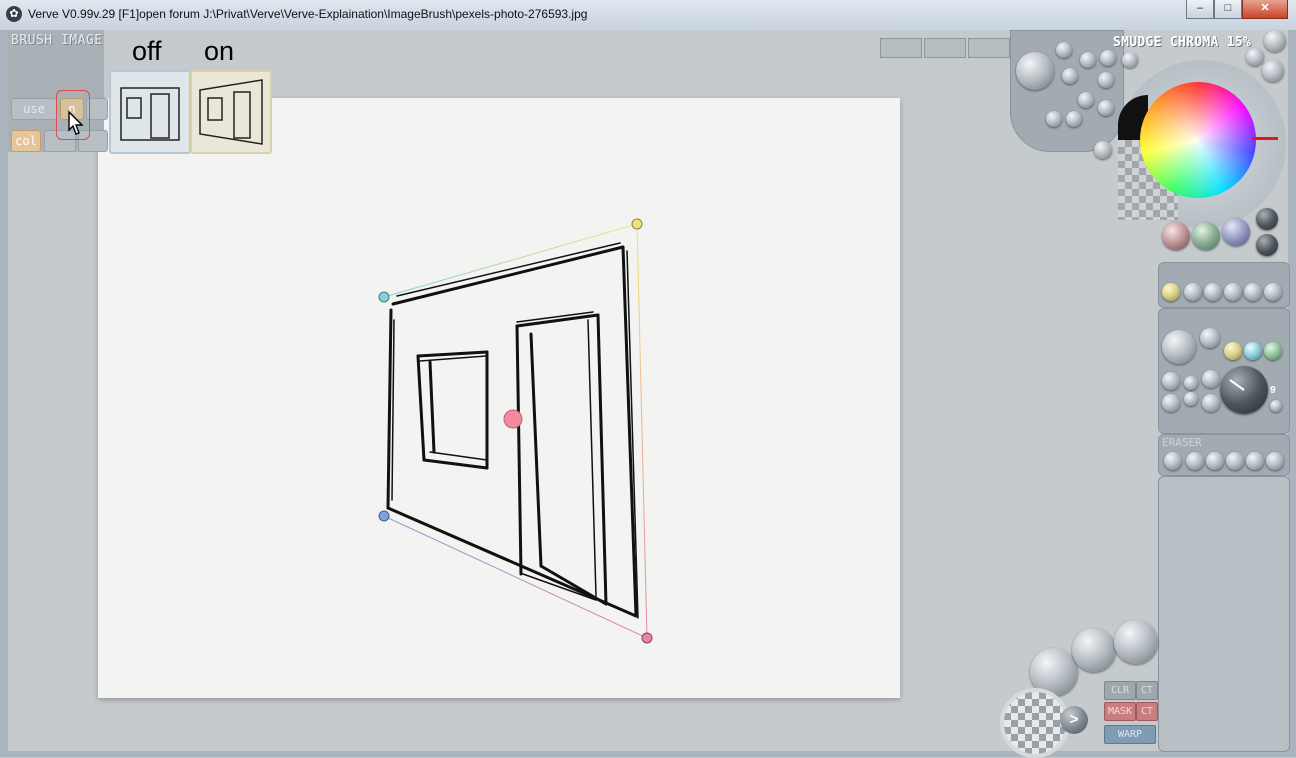 This screenshot has width=1296, height=758. What do you see at coordinates (26, 141) in the screenshot?
I see `col-button: col` at bounding box center [26, 141].